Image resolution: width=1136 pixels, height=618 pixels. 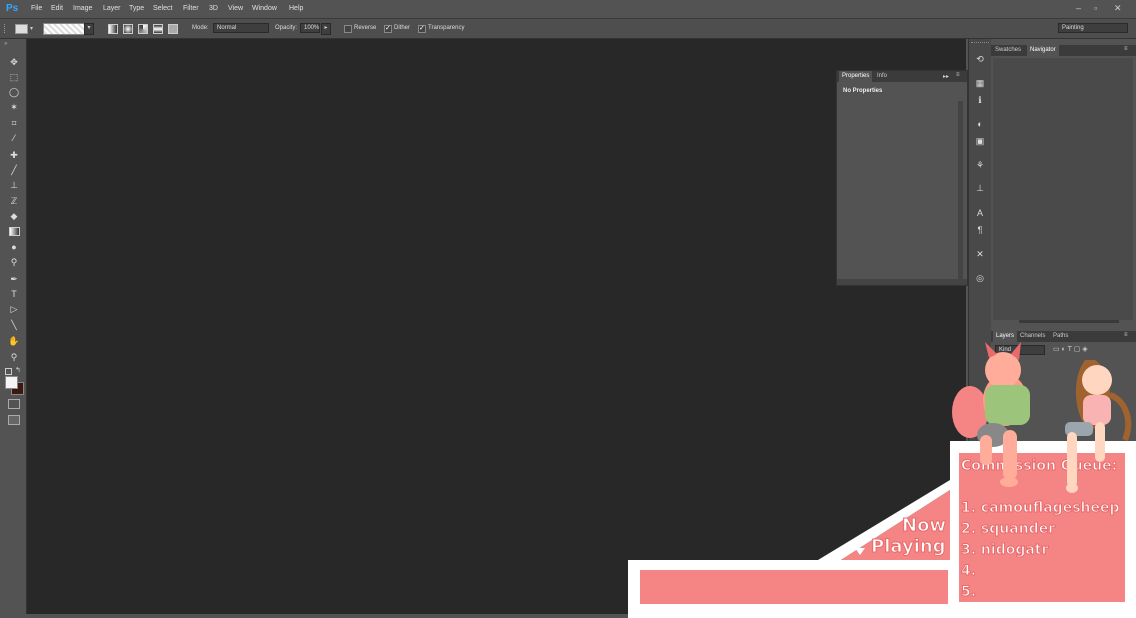 I want to click on dodge-tool-icon: ⚲, so click(x=14, y=262).